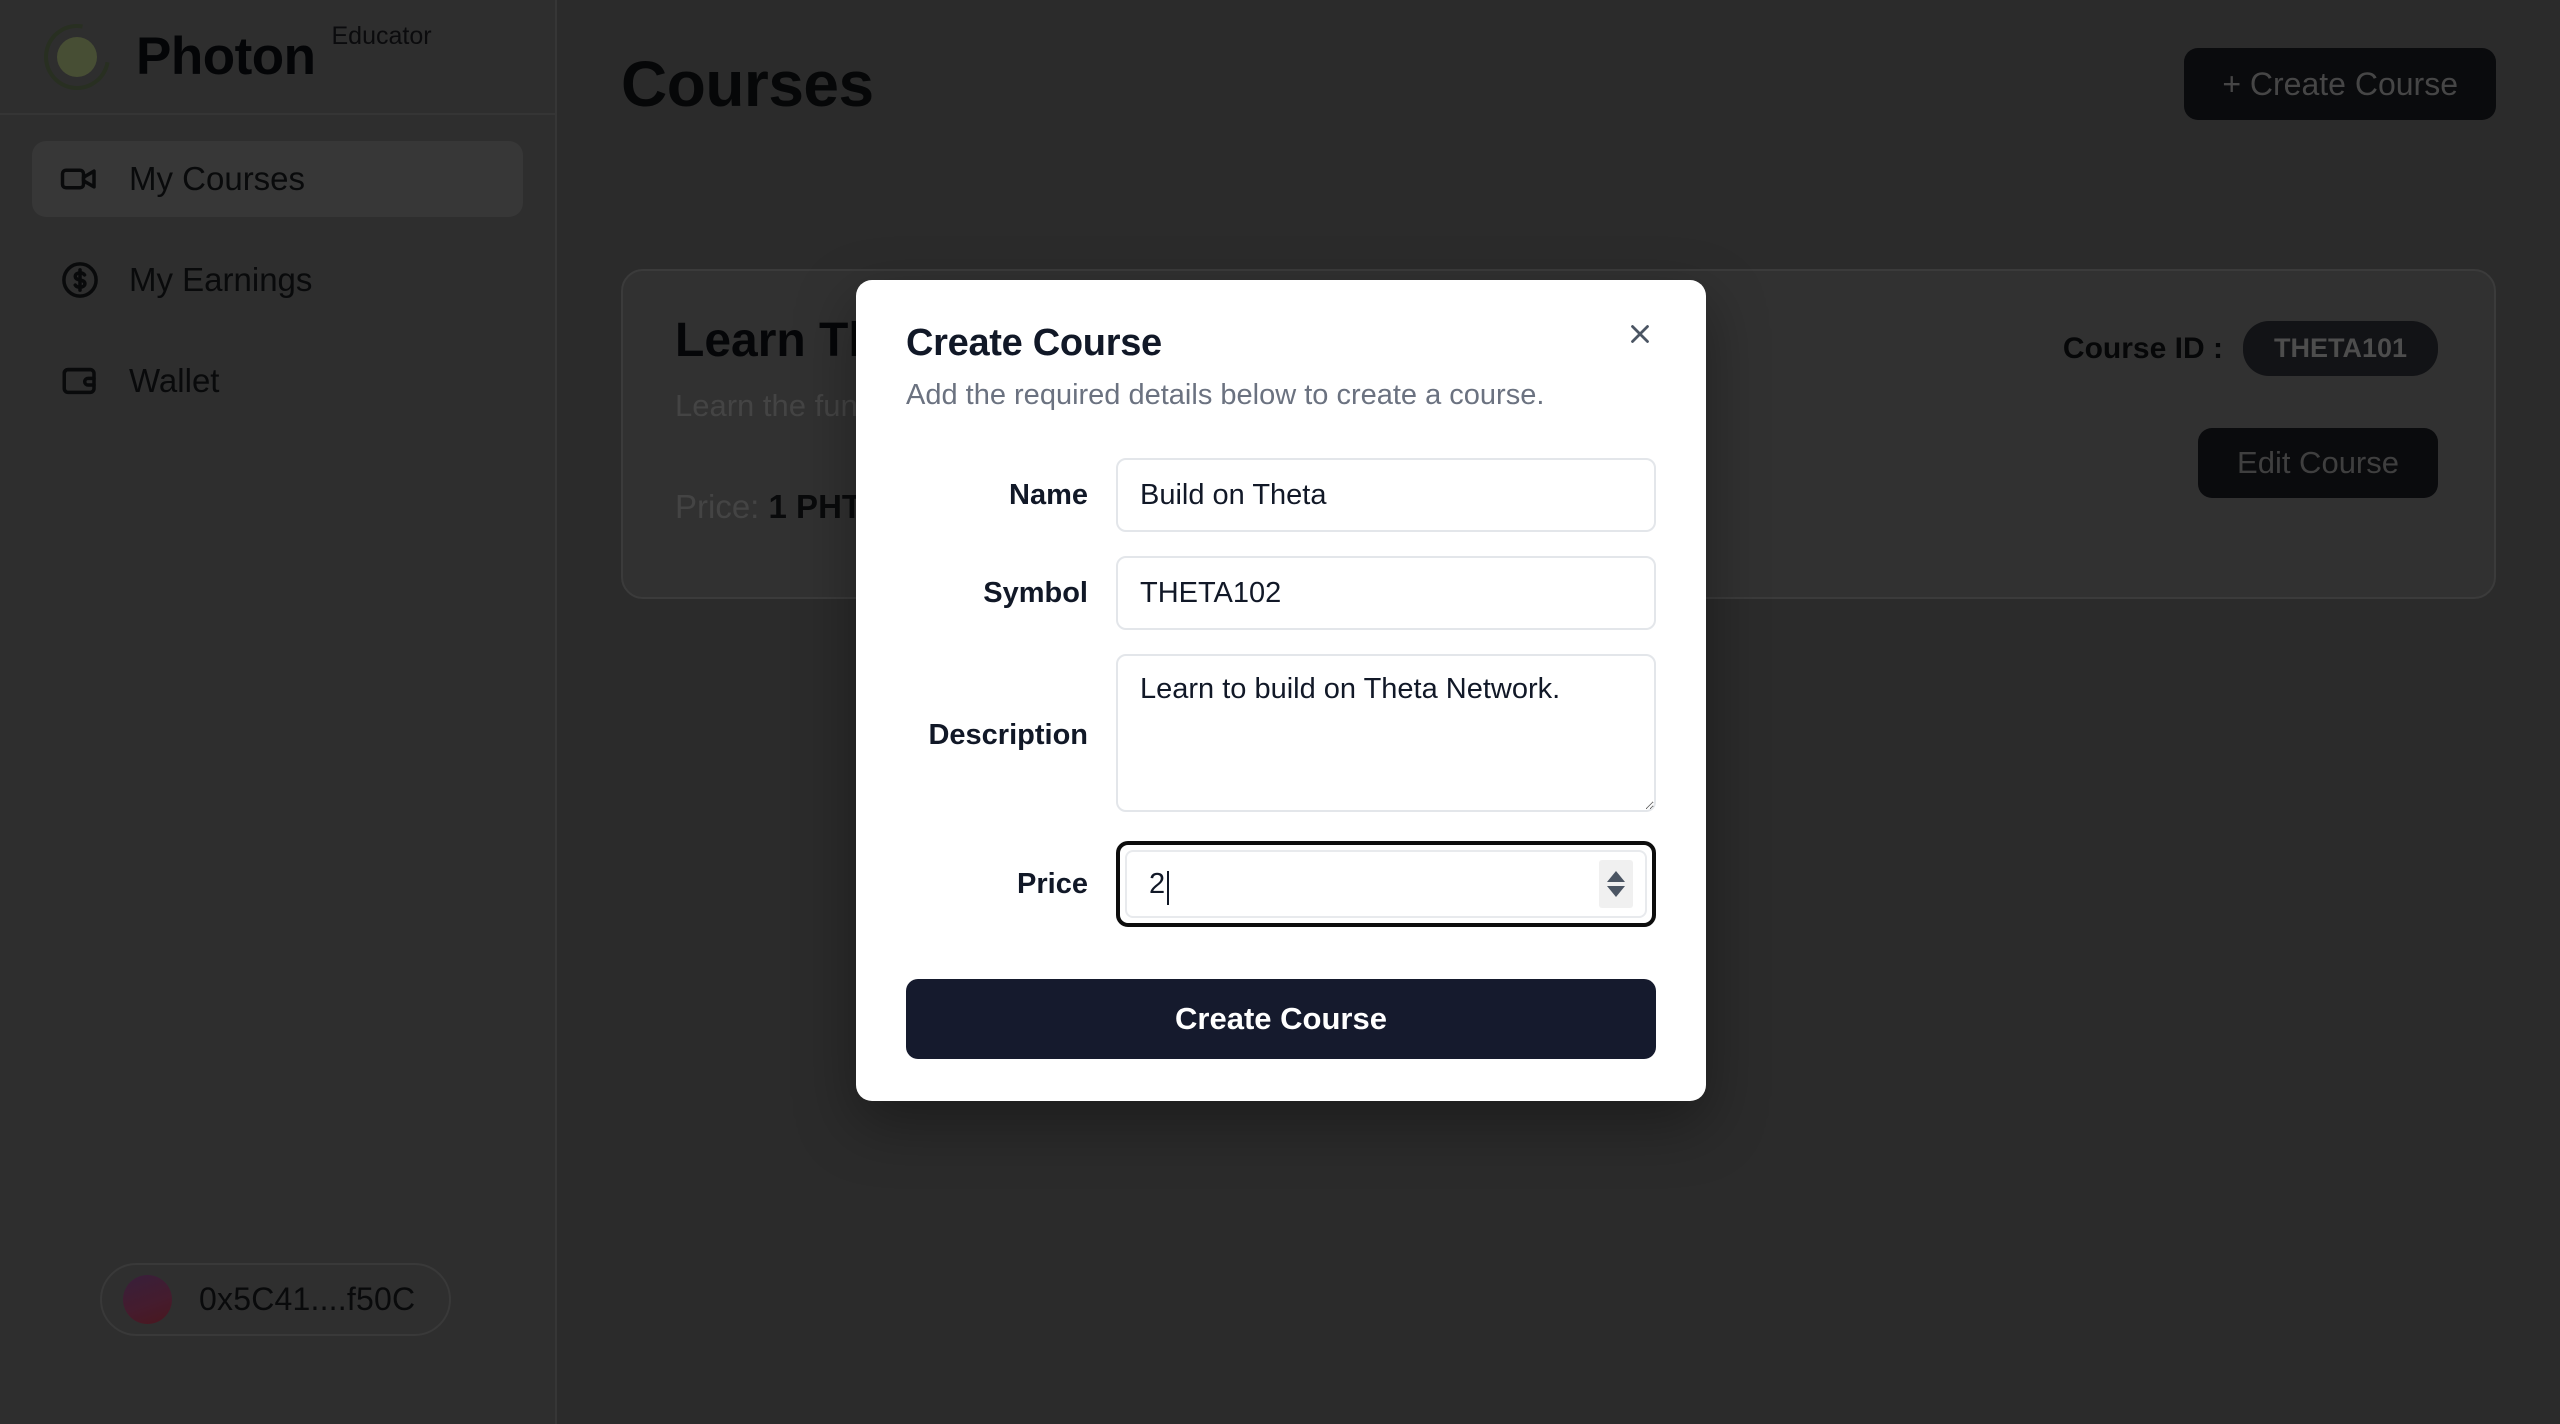  I want to click on field-symbol: Symbol, so click(1281, 593).